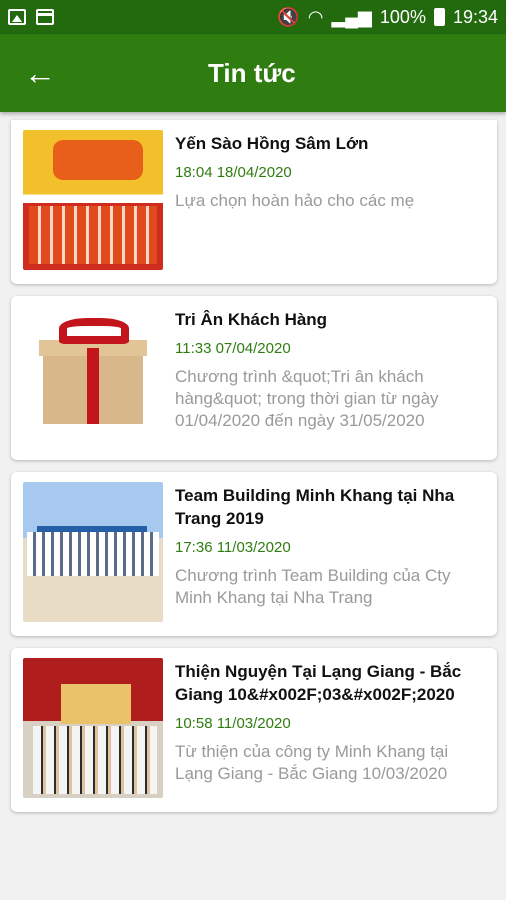  I want to click on signal-icon: ▂▄▆, so click(351, 16).